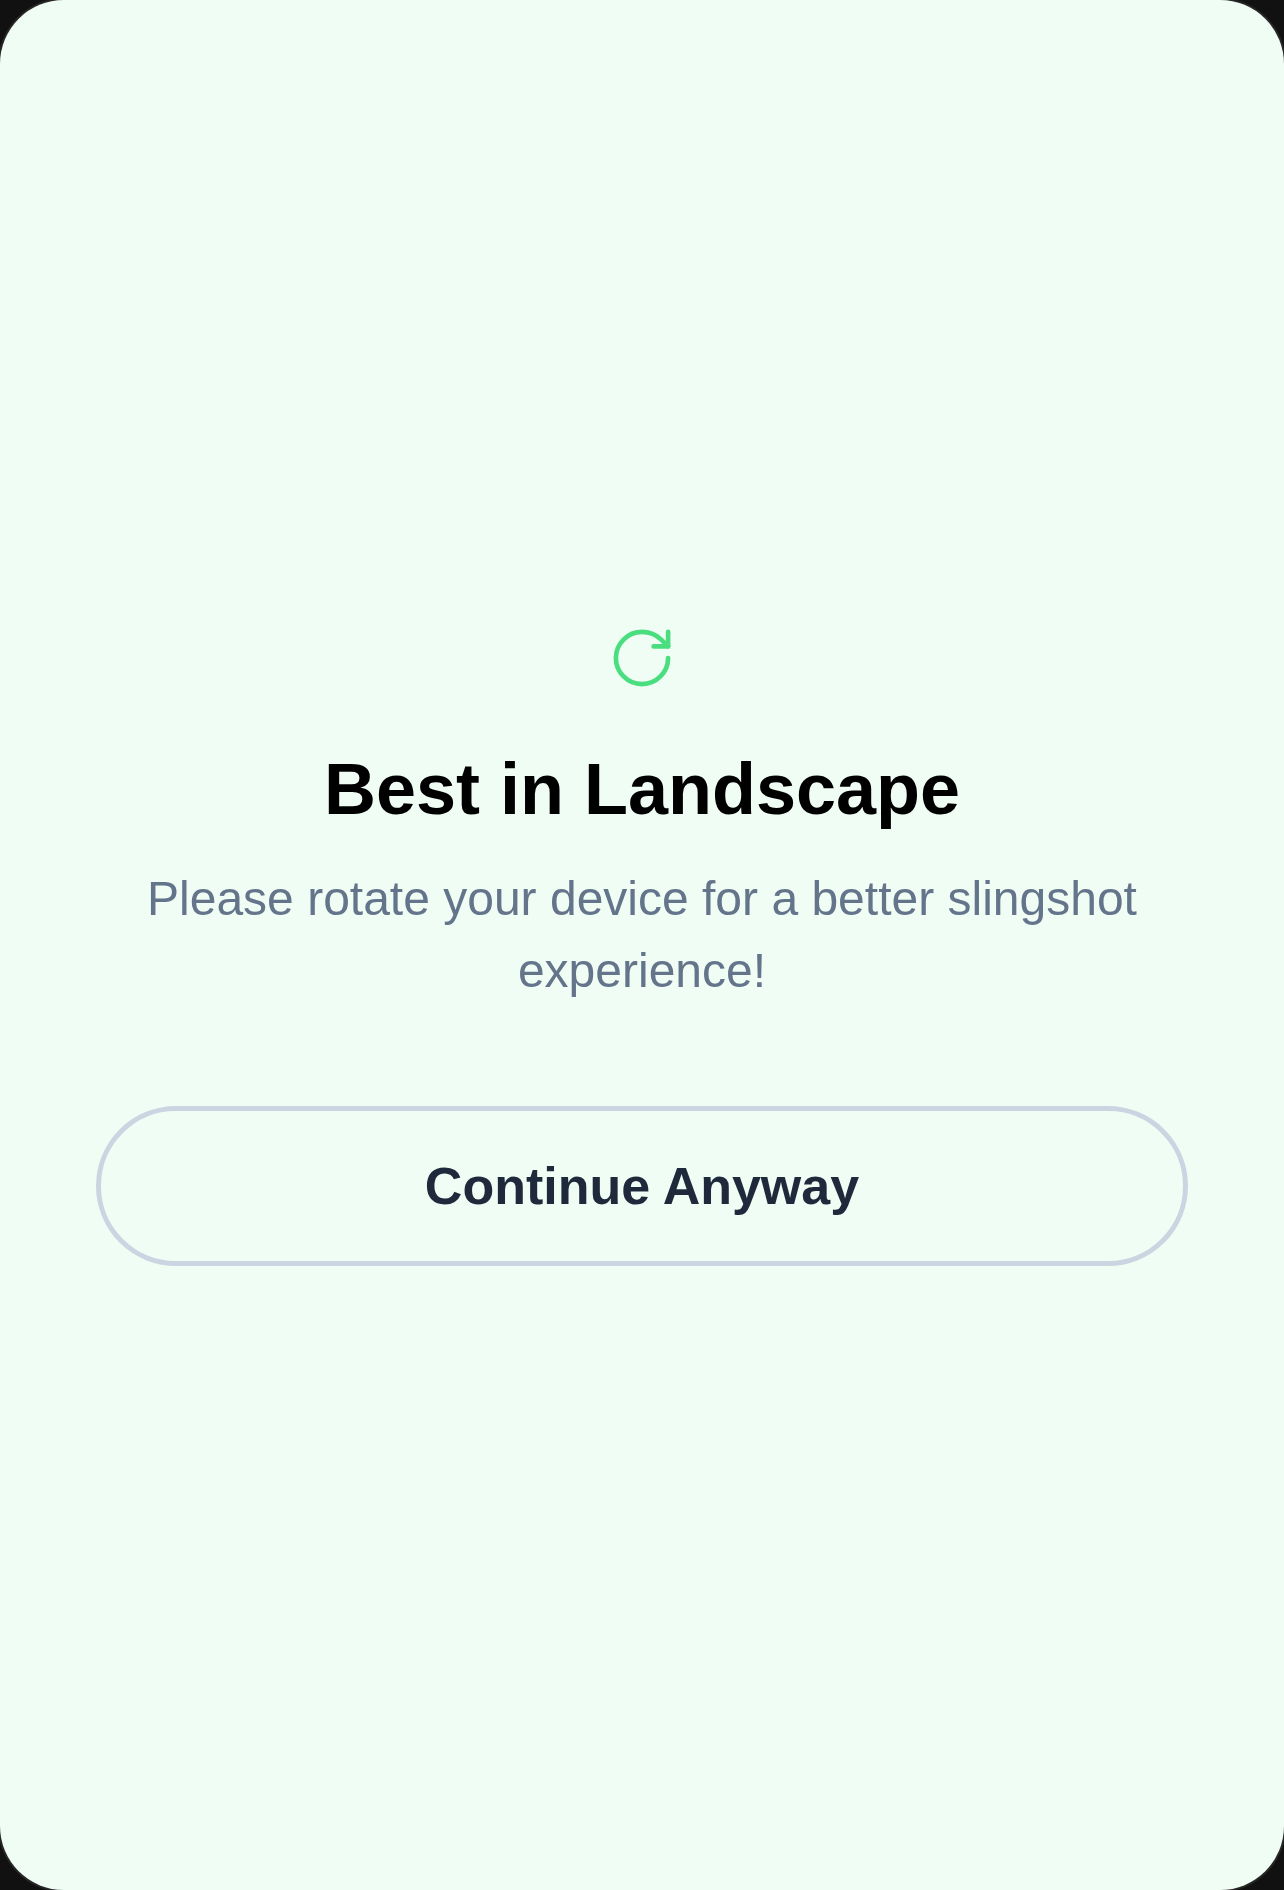  Describe the element at coordinates (642, 1185) in the screenshot. I see `continue-button: Continue Anyway` at that location.